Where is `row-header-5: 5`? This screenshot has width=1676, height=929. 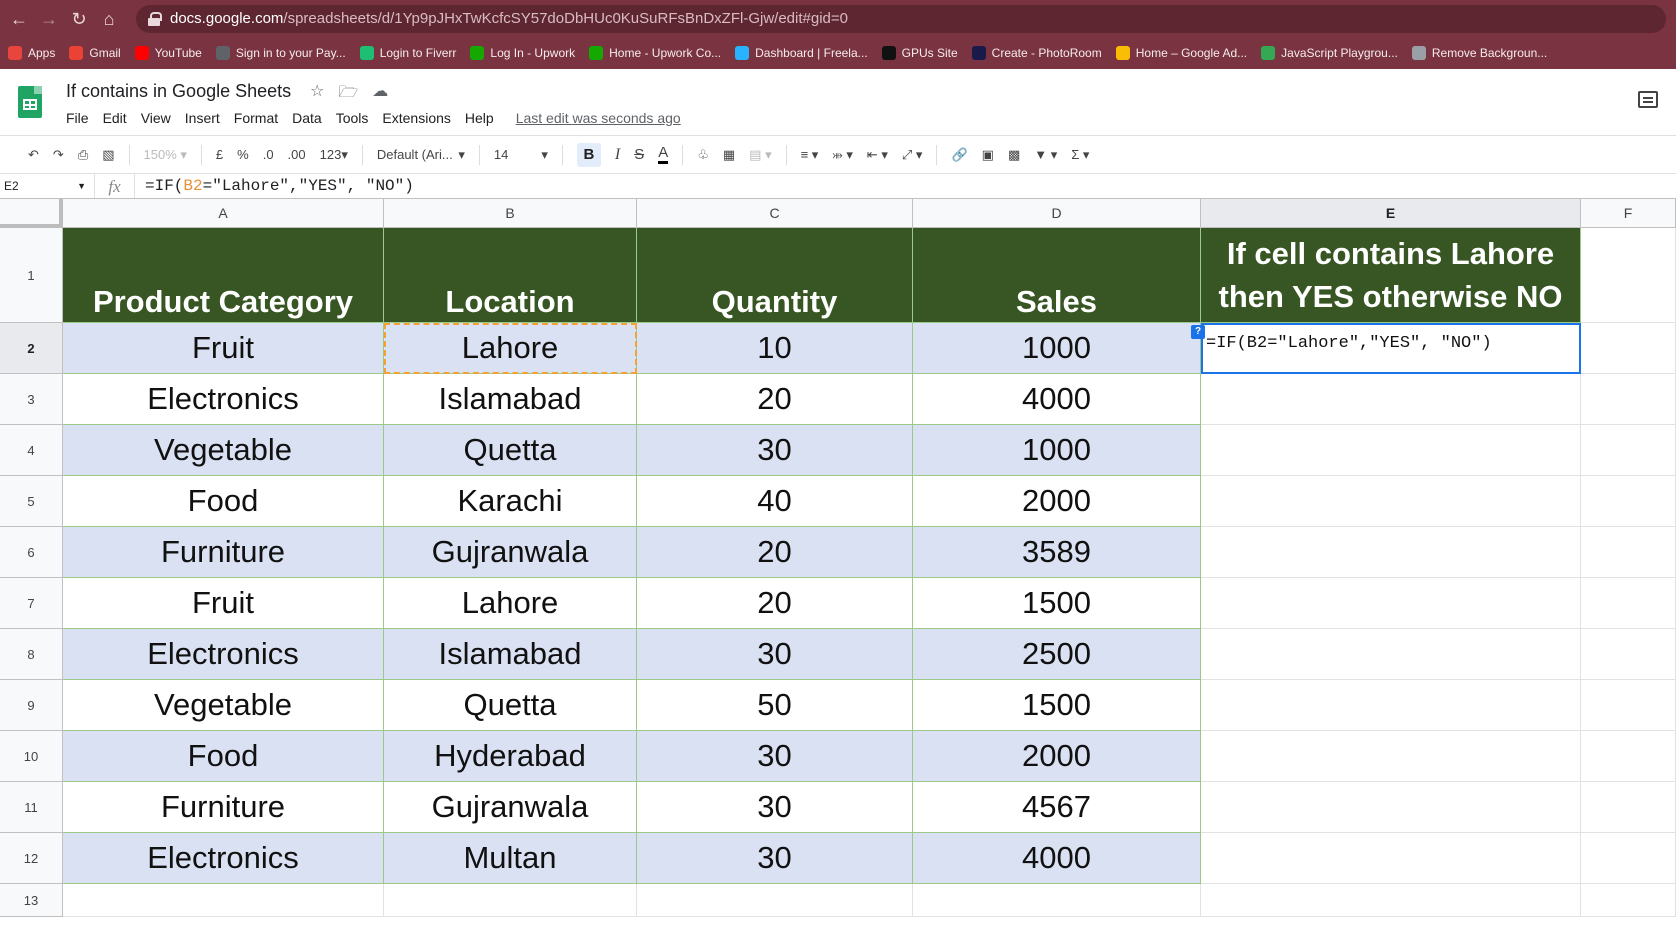
row-header-5: 5 is located at coordinates (31, 501).